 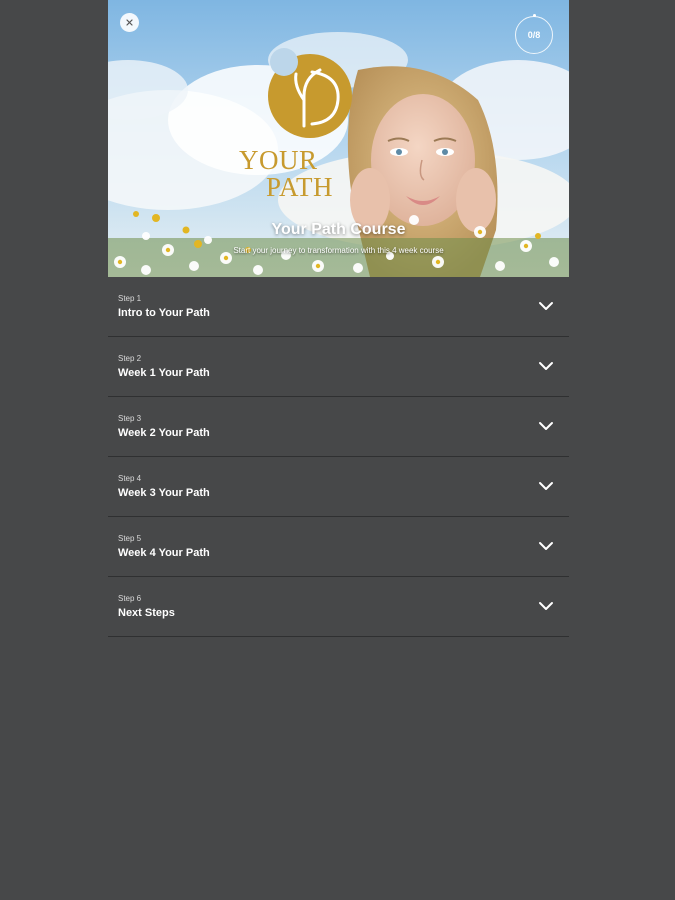 What do you see at coordinates (130, 538) in the screenshot?
I see `step-number: Step 5` at bounding box center [130, 538].